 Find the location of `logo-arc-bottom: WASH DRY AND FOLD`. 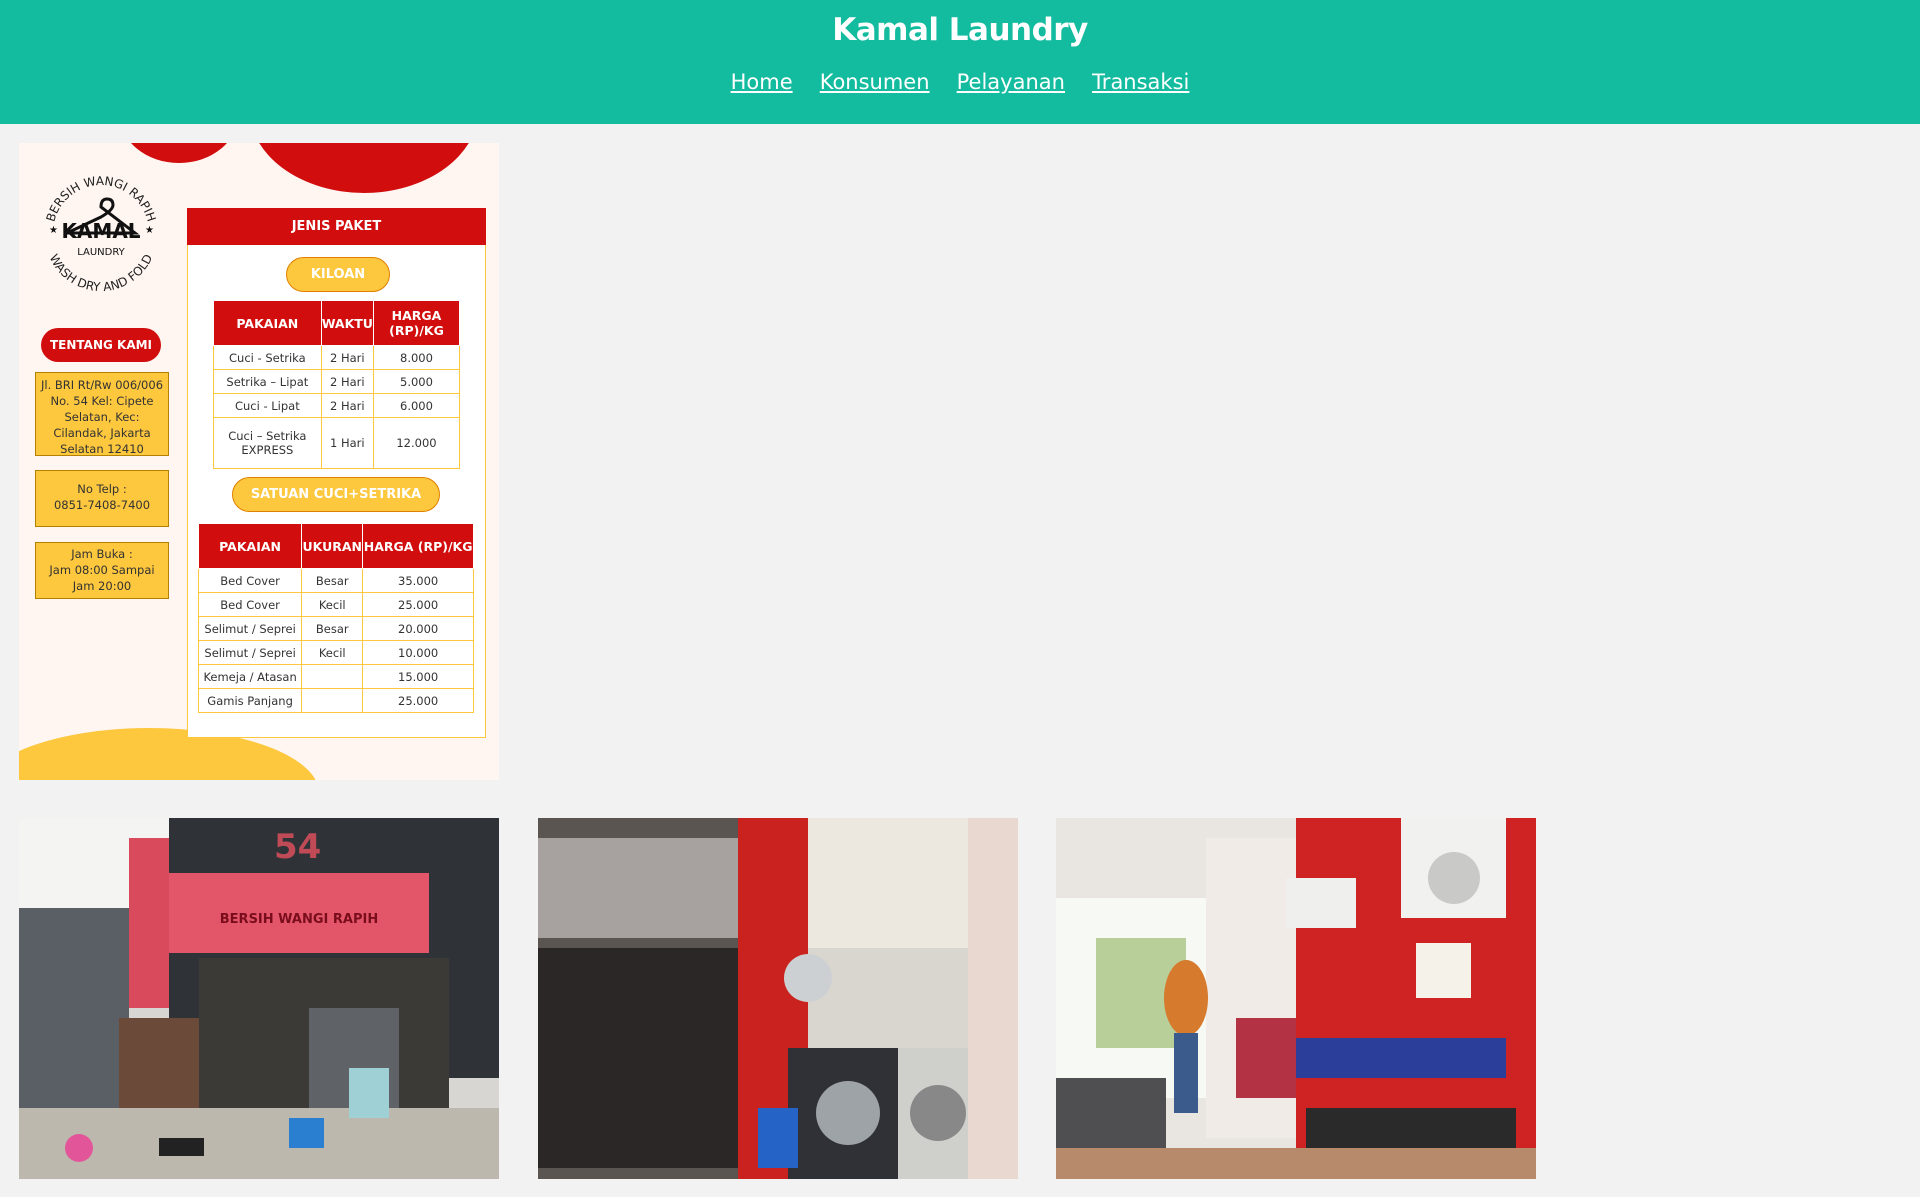

logo-arc-bottom: WASH DRY AND FOLD is located at coordinates (101, 273).